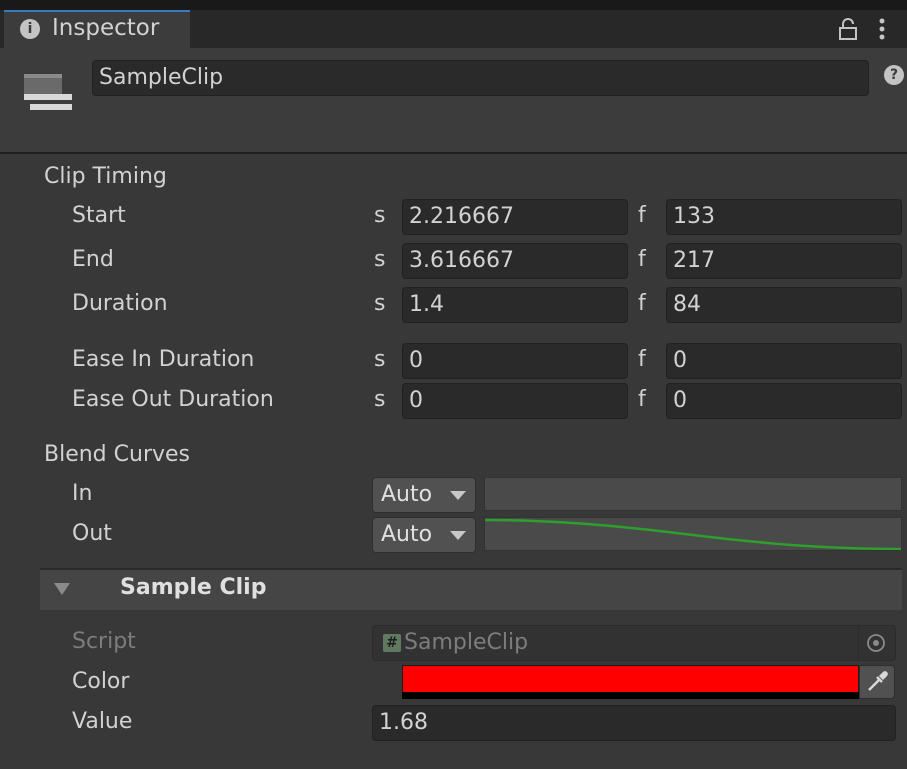 This screenshot has width=907, height=769. I want to click on end-frames-field: 217, so click(784, 261).